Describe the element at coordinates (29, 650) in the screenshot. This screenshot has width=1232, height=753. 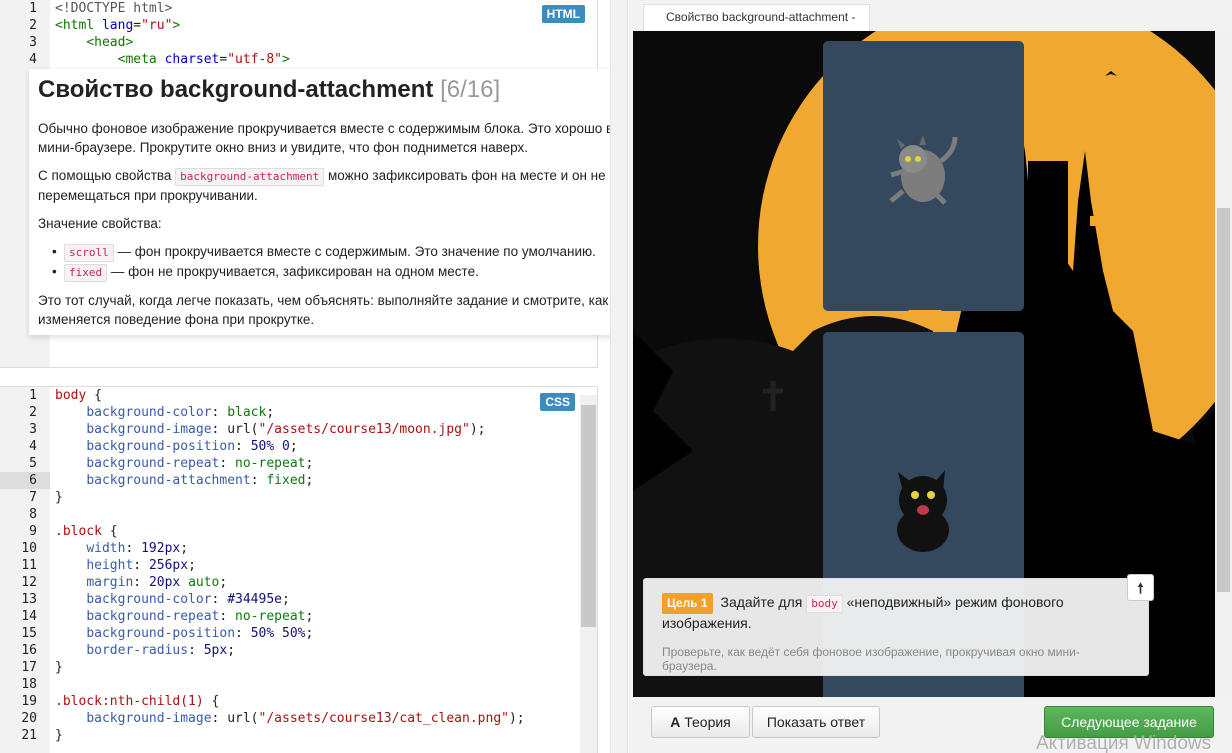
I see `line-number: 16` at that location.